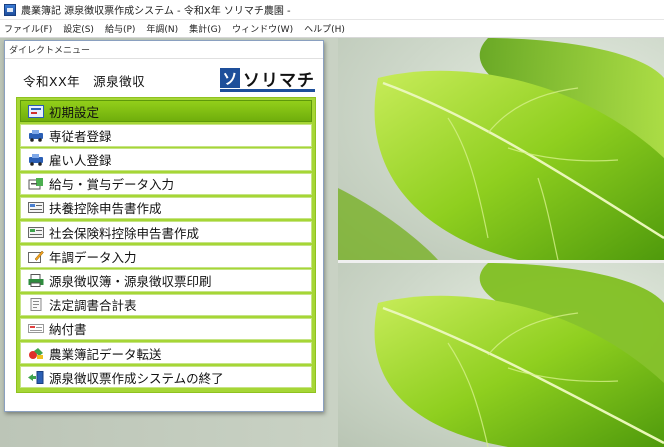  Describe the element at coordinates (35, 377) in the screenshot. I see `exit-icon` at that location.